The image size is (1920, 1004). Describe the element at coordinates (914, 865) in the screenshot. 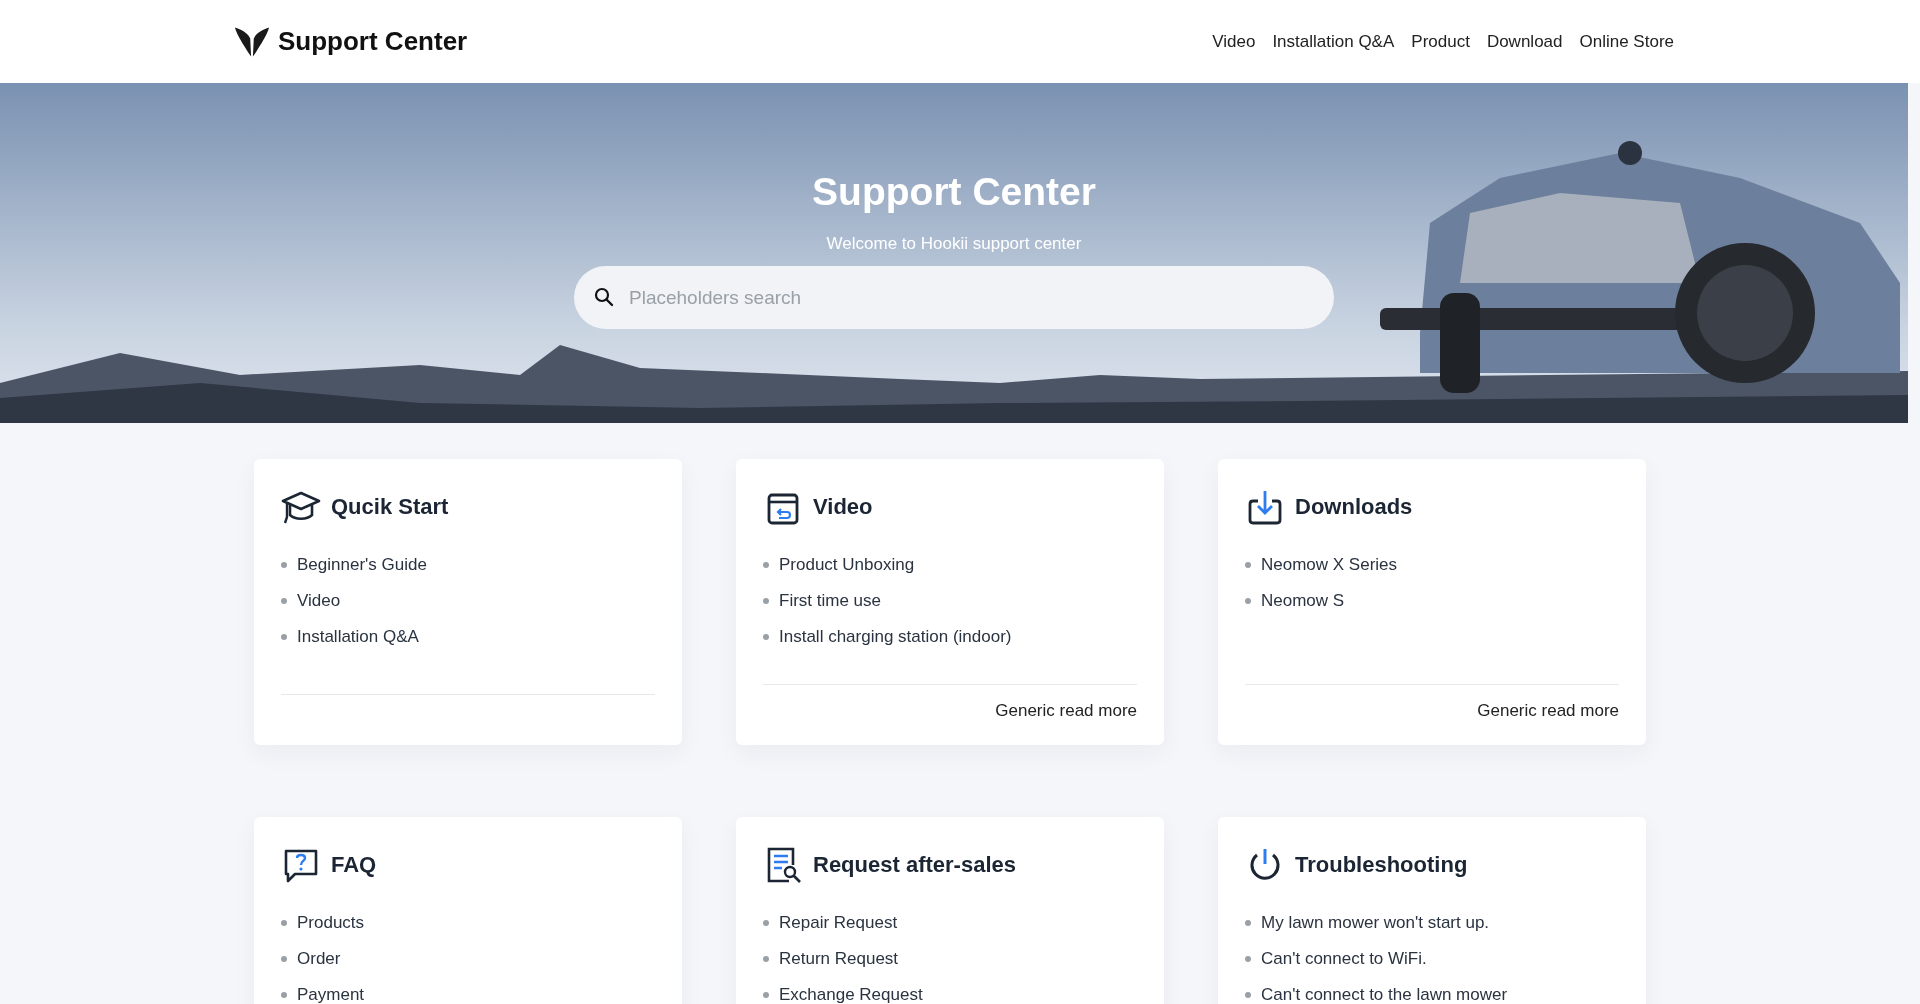

I see `card-title: Request after-sales` at that location.